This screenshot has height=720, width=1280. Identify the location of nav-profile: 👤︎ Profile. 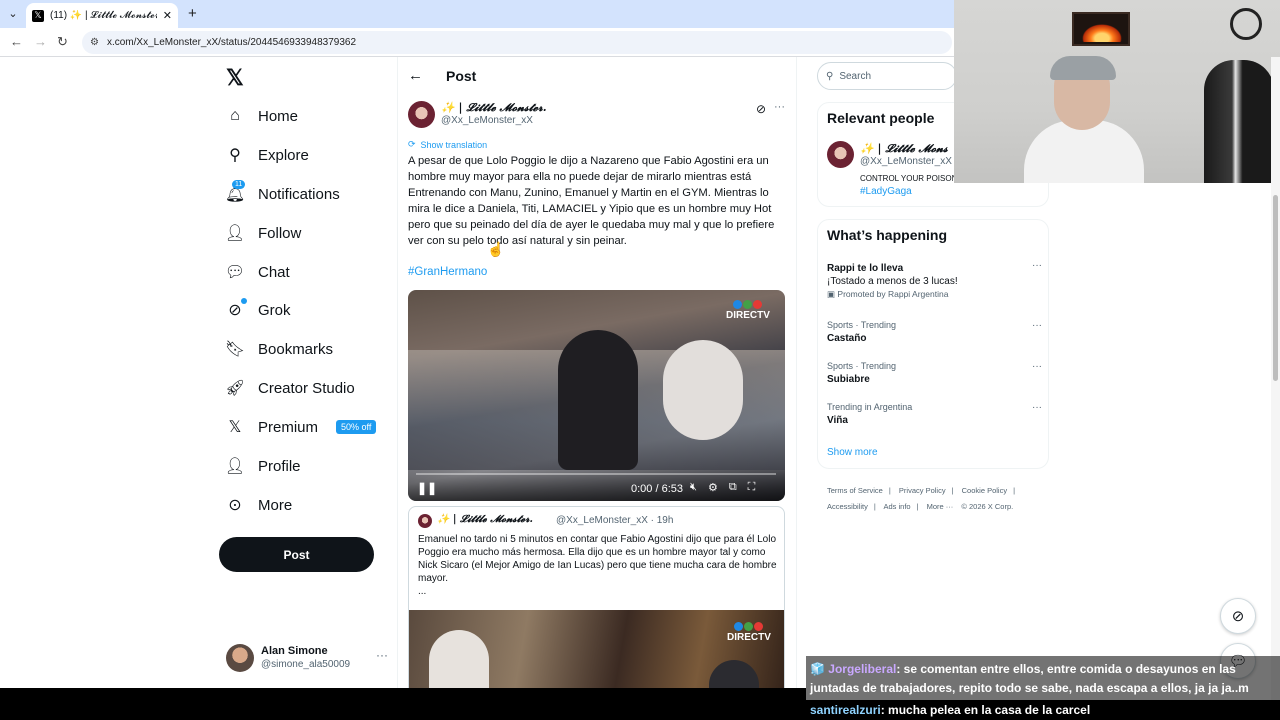
(263, 466).